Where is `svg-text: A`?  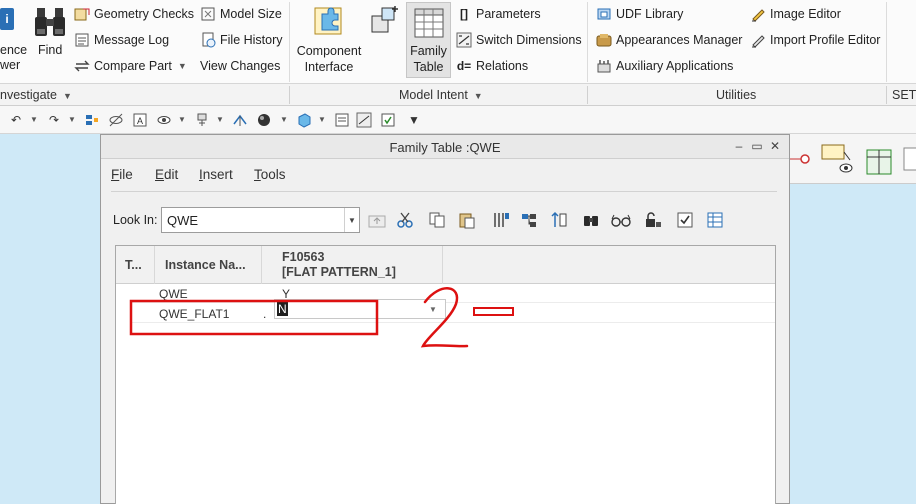 svg-text: A is located at coordinates (140, 121).